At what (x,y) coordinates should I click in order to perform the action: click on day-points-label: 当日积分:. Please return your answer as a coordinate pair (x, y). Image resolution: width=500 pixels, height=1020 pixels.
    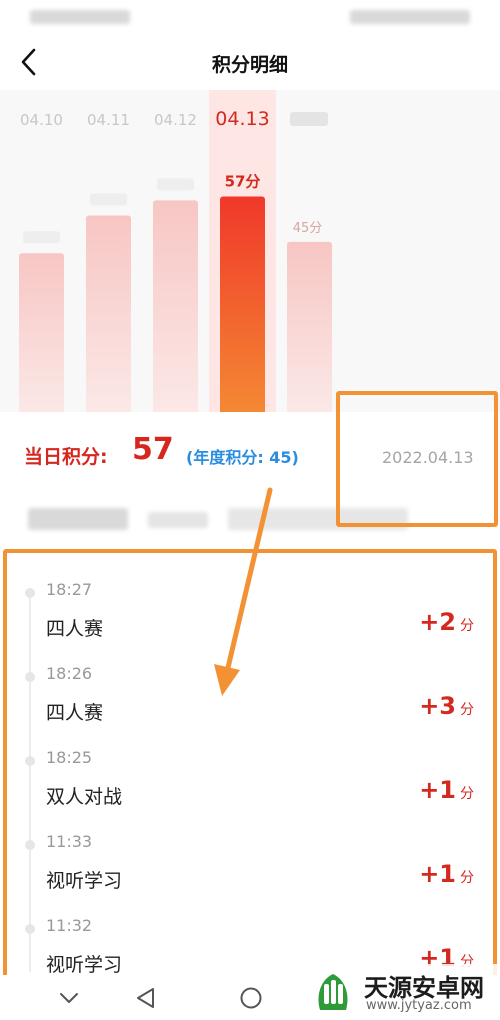
    Looking at the image, I should click on (66, 457).